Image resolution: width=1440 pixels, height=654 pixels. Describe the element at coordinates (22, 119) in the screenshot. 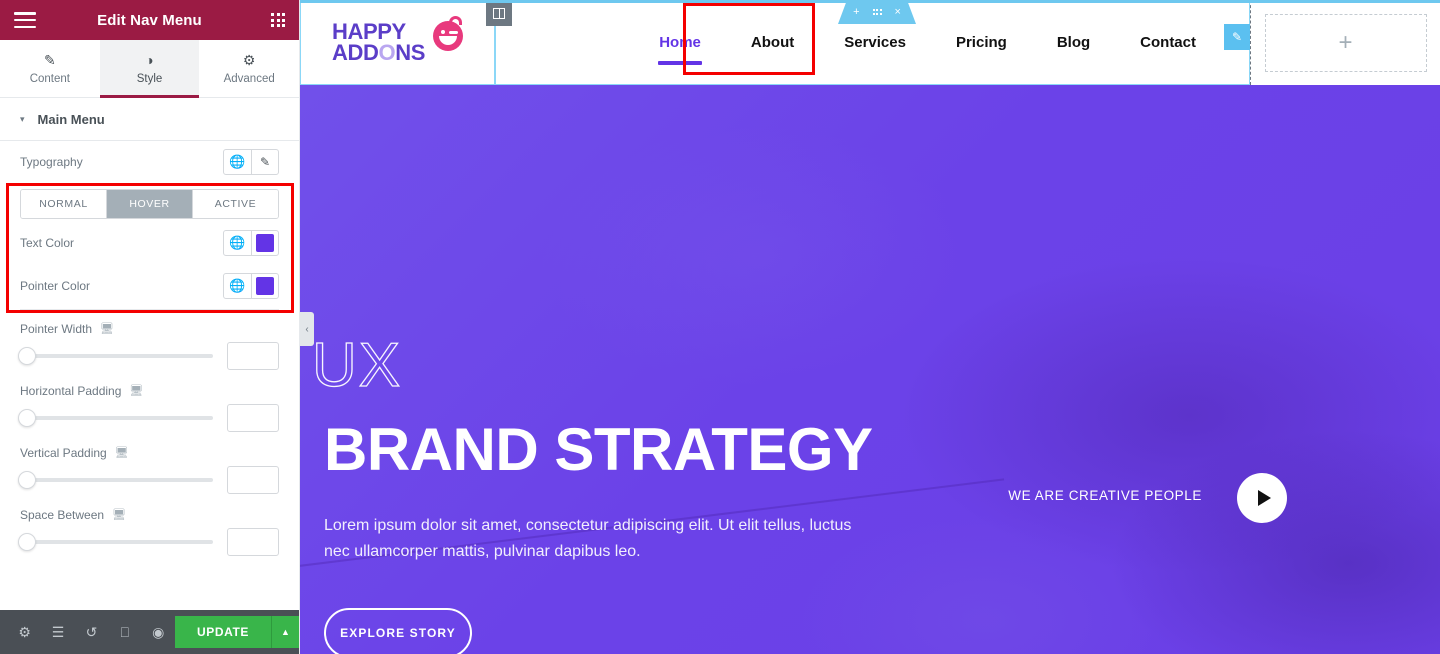

I see `chevron-down-icon: ▾` at that location.